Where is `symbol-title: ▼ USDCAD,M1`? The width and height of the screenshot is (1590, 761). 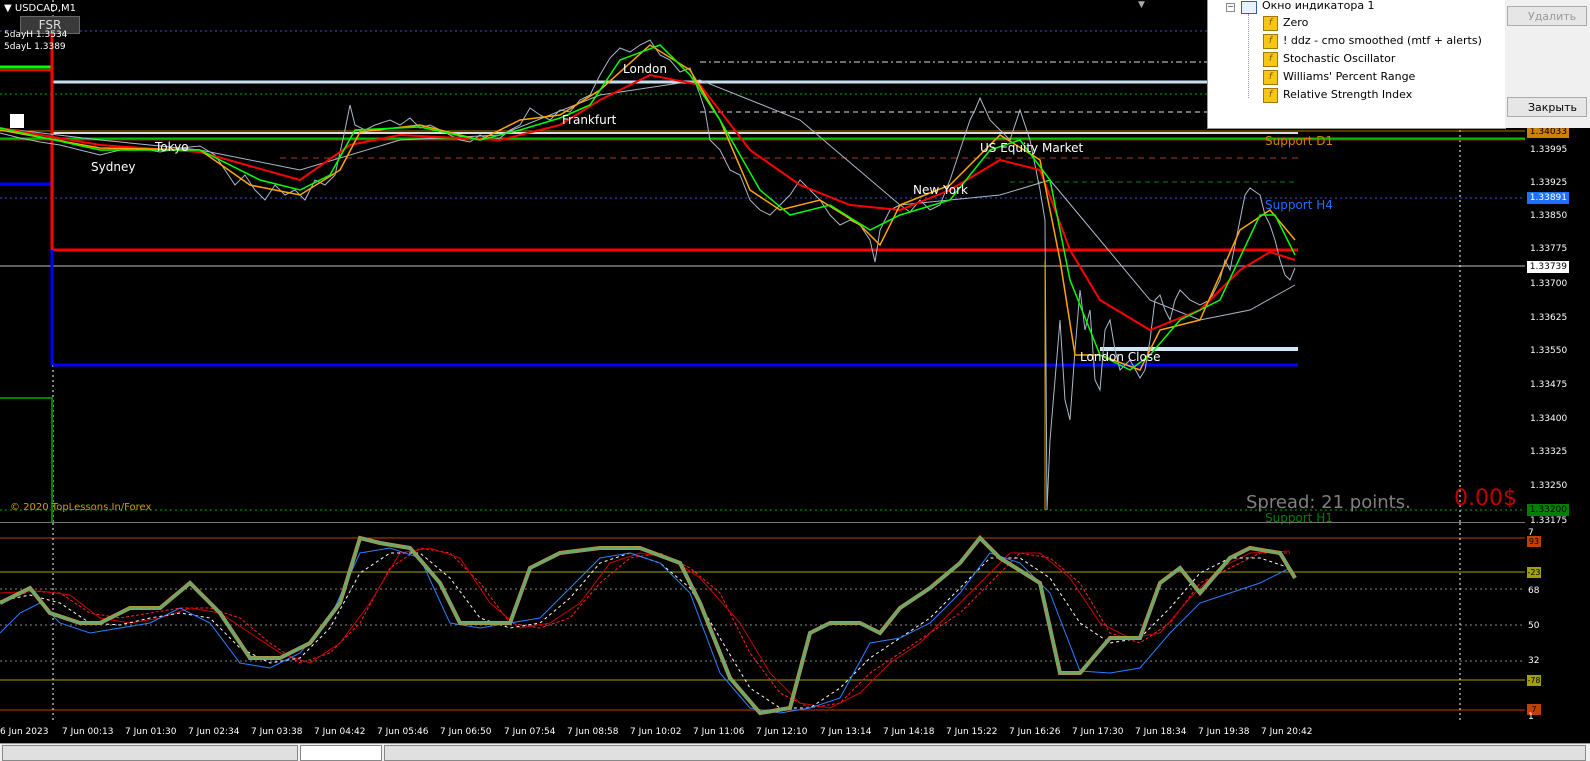
symbol-title: ▼ USDCAD,M1 is located at coordinates (40, 8).